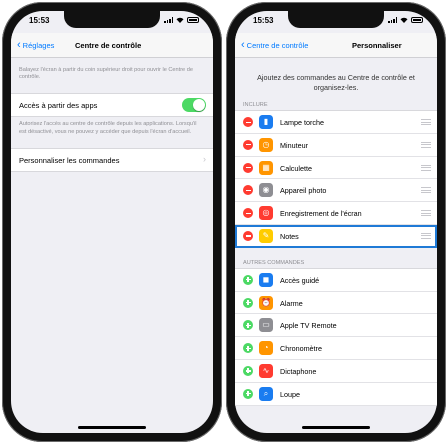 The image size is (448, 445). What do you see at coordinates (266, 122) in the screenshot?
I see `flashlight-icon: ▮` at bounding box center [266, 122].